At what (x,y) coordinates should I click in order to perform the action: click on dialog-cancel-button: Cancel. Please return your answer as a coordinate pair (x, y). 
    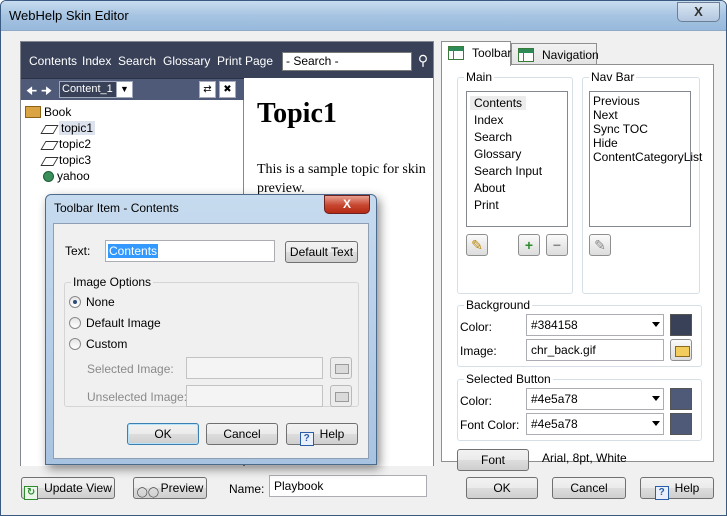
    Looking at the image, I should click on (242, 434).